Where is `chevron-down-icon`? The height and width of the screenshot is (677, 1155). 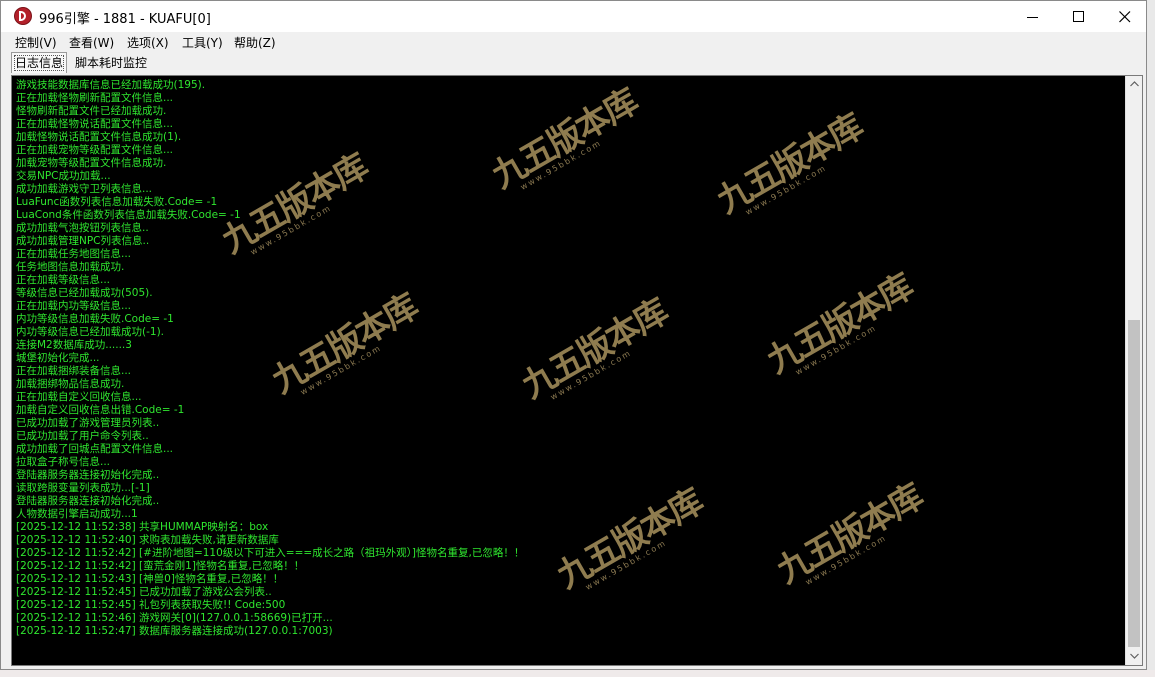
chevron-down-icon is located at coordinates (1134, 656).